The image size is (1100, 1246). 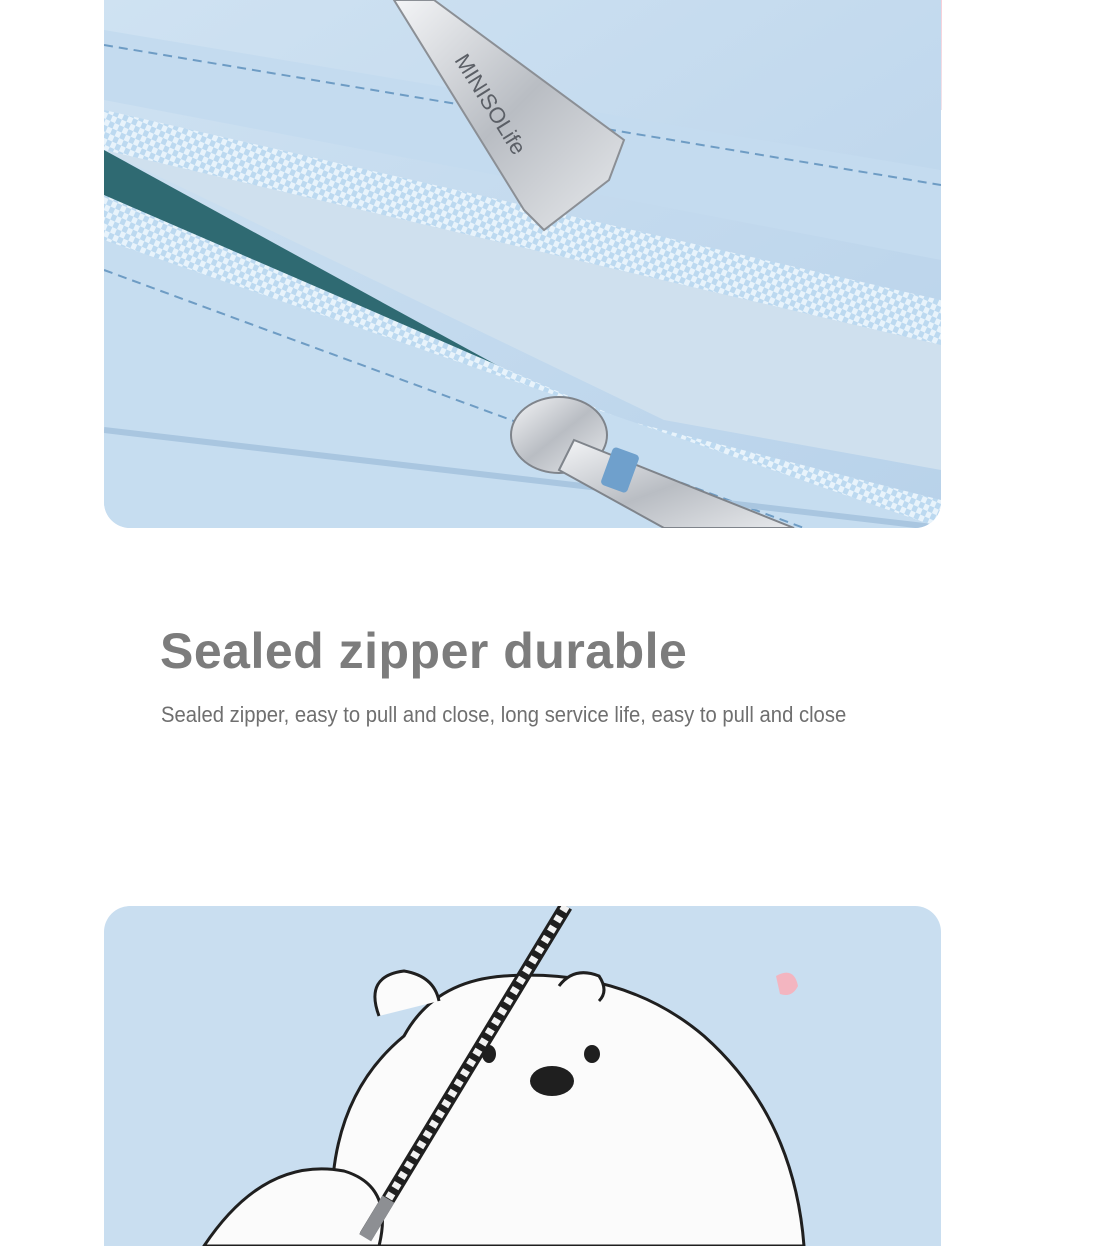 I want to click on bear-eye-right, so click(x=592, y=1054).